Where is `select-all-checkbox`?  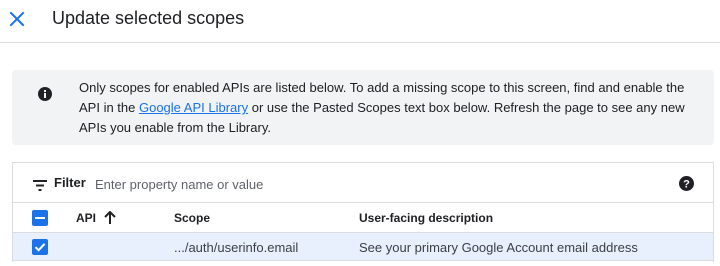 select-all-checkbox is located at coordinates (40, 218).